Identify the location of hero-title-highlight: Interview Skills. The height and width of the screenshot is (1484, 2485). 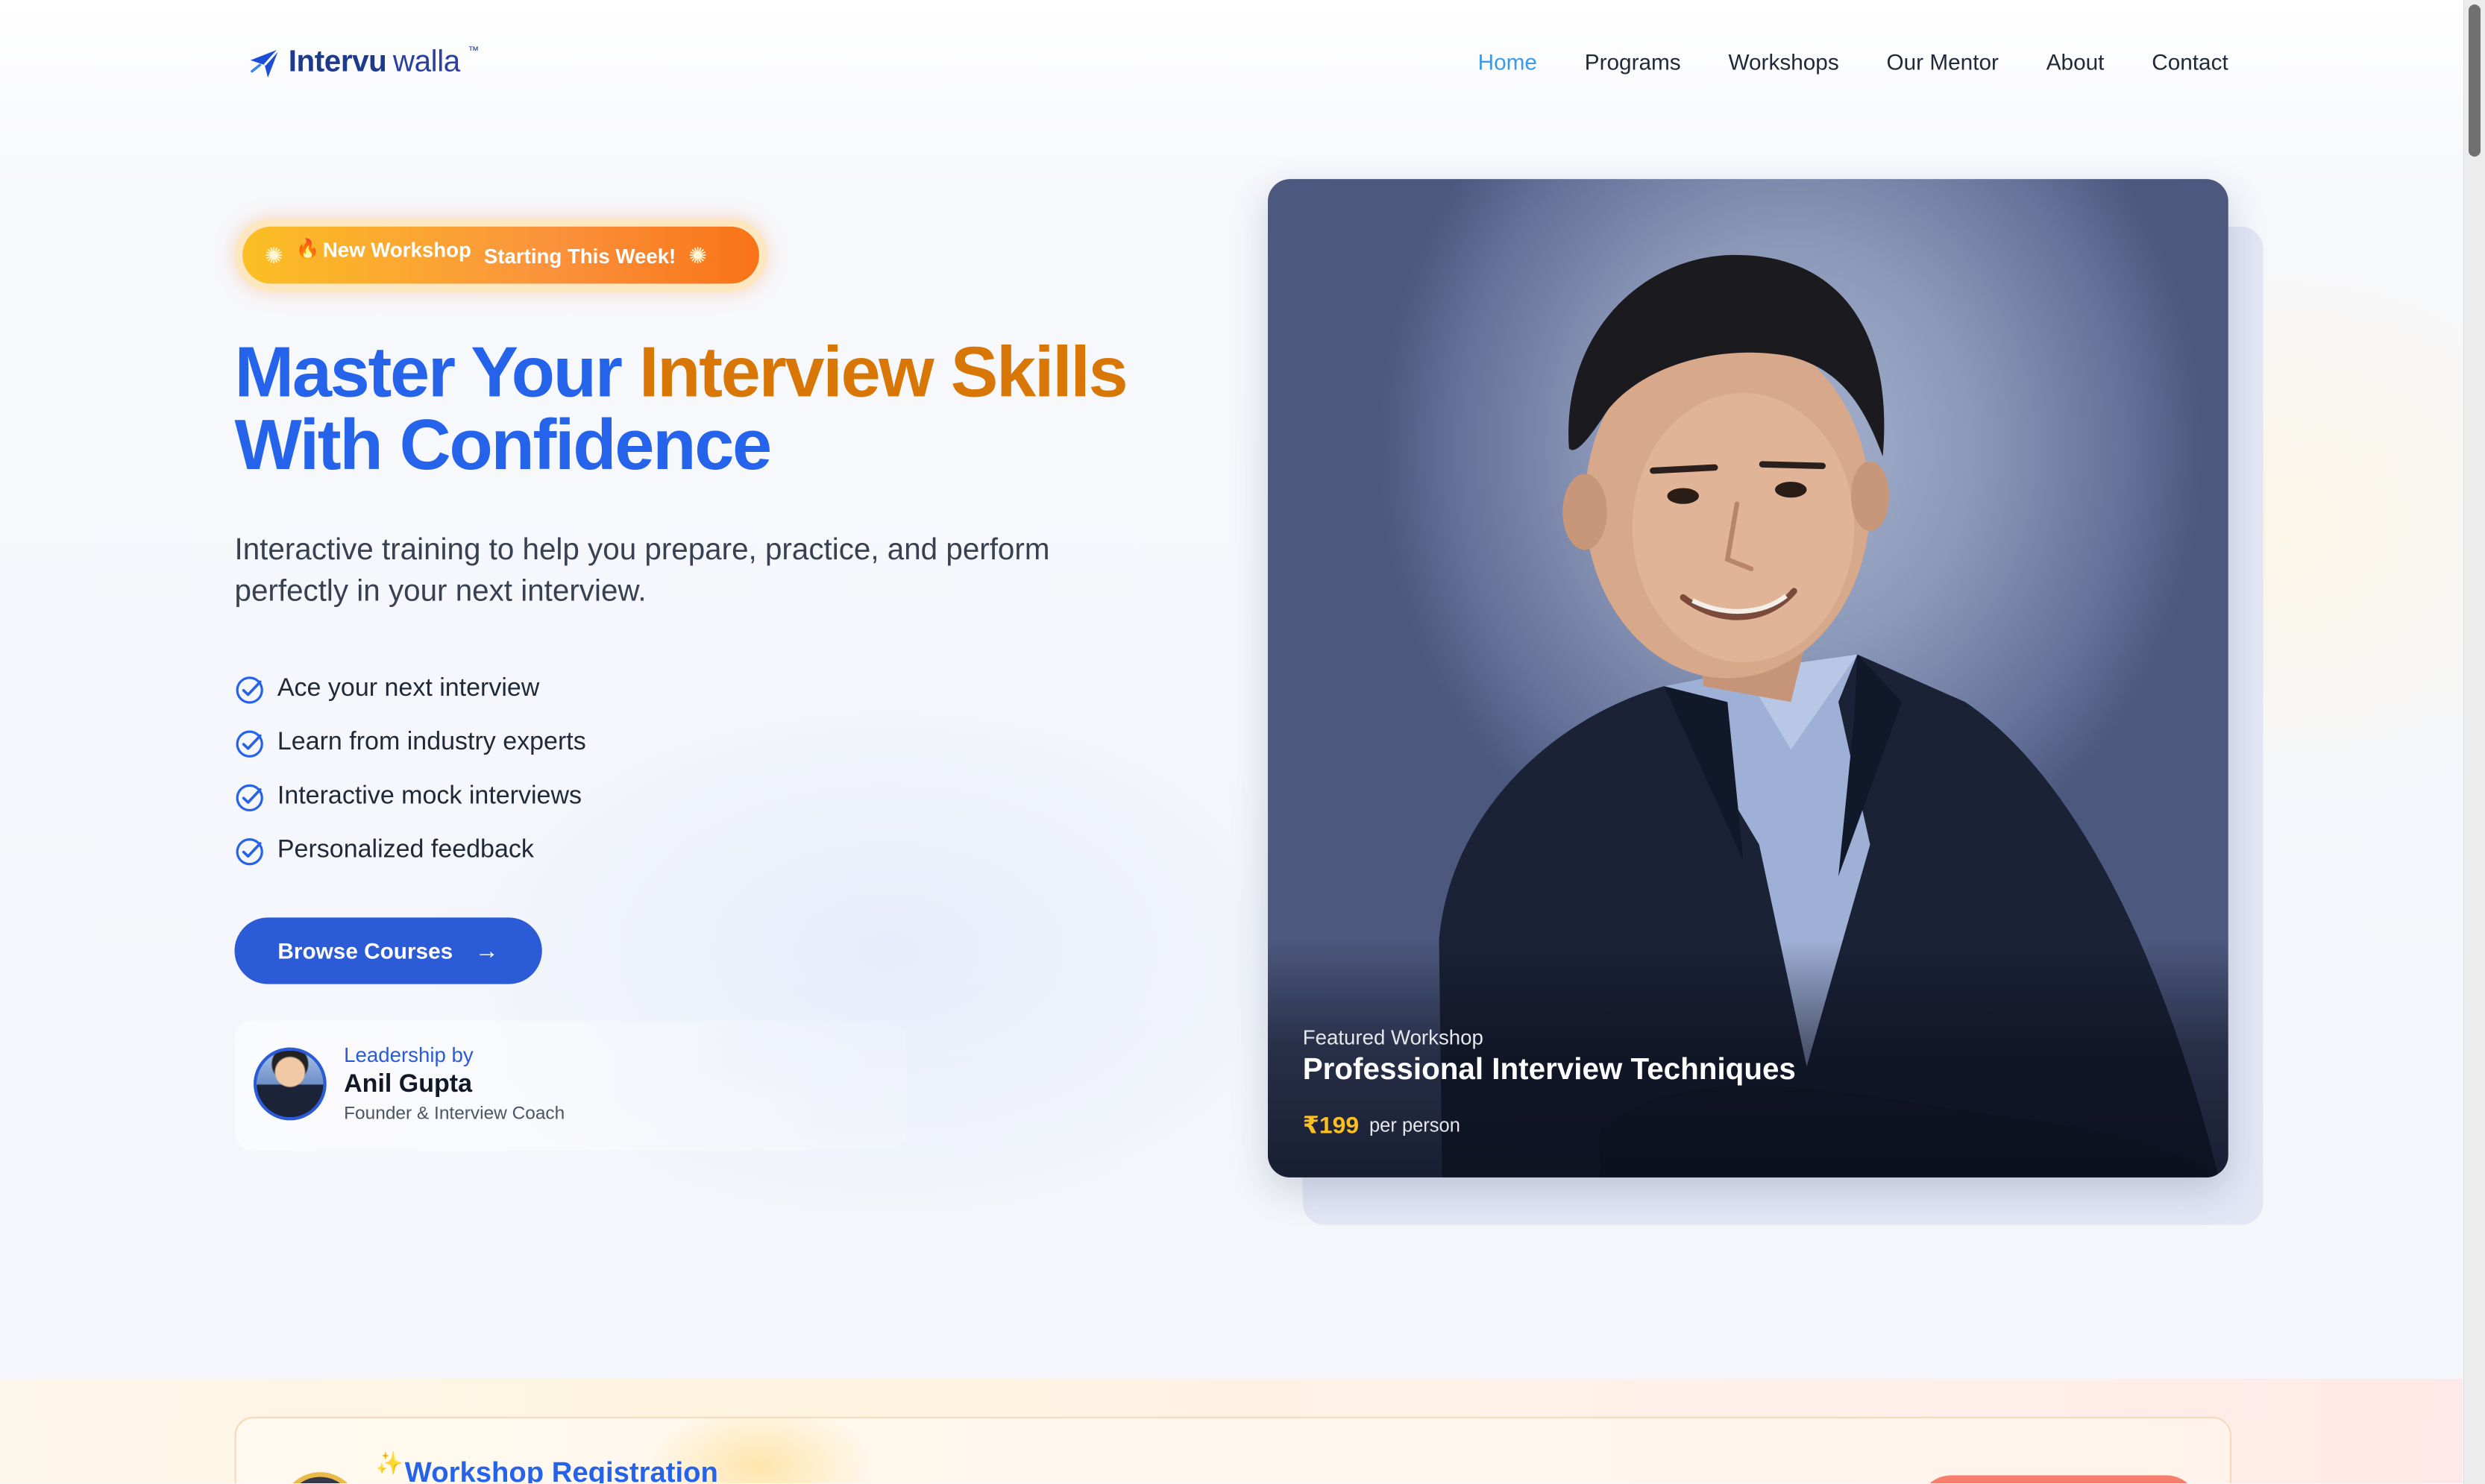
(883, 371).